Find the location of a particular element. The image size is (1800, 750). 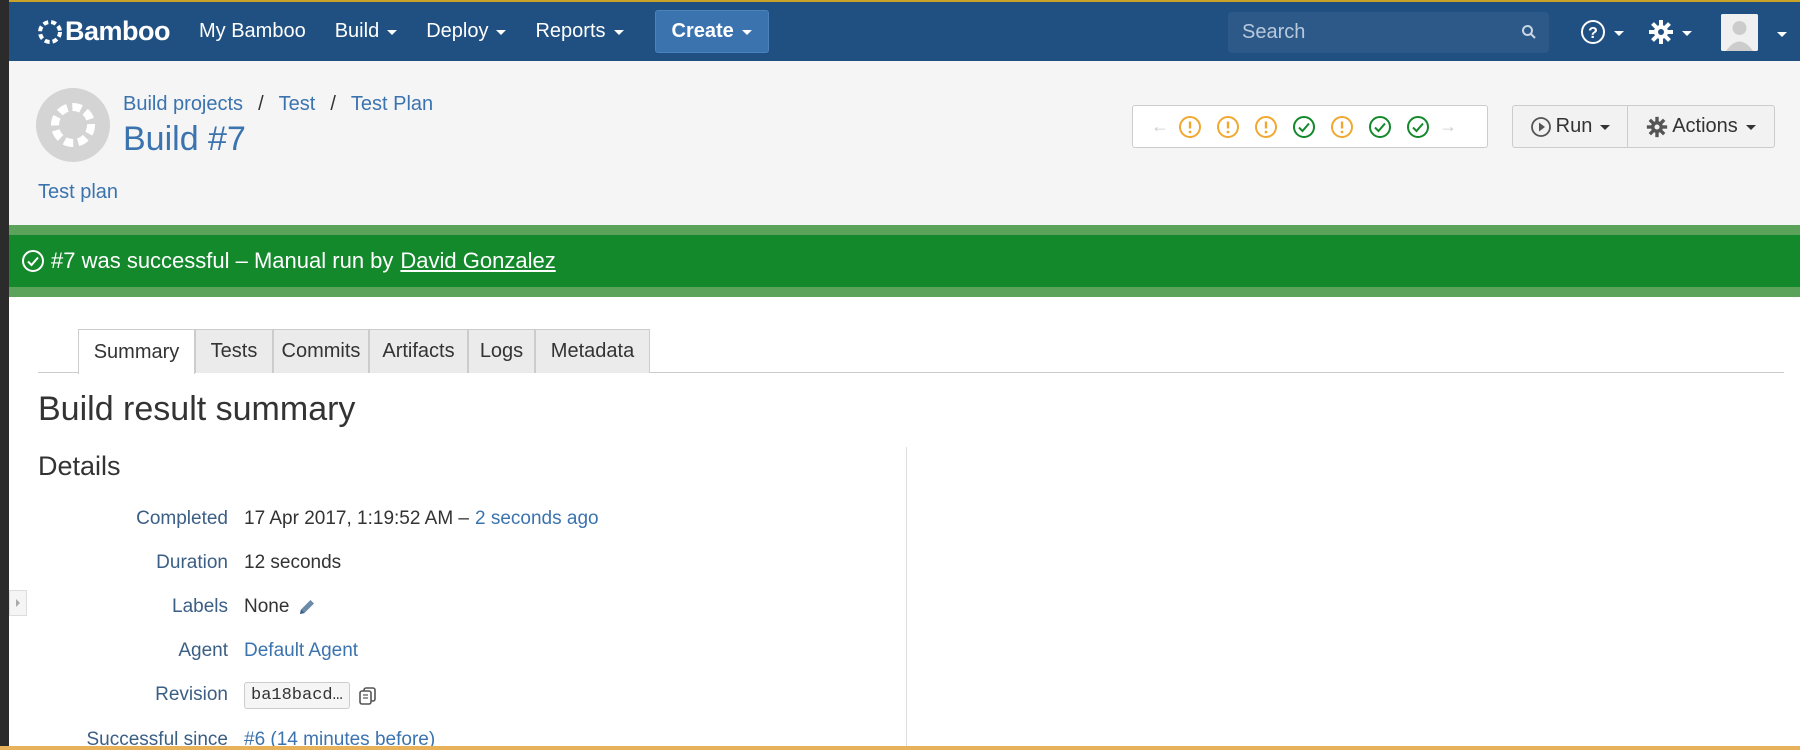

section-title: Build result summary is located at coordinates (197, 409).